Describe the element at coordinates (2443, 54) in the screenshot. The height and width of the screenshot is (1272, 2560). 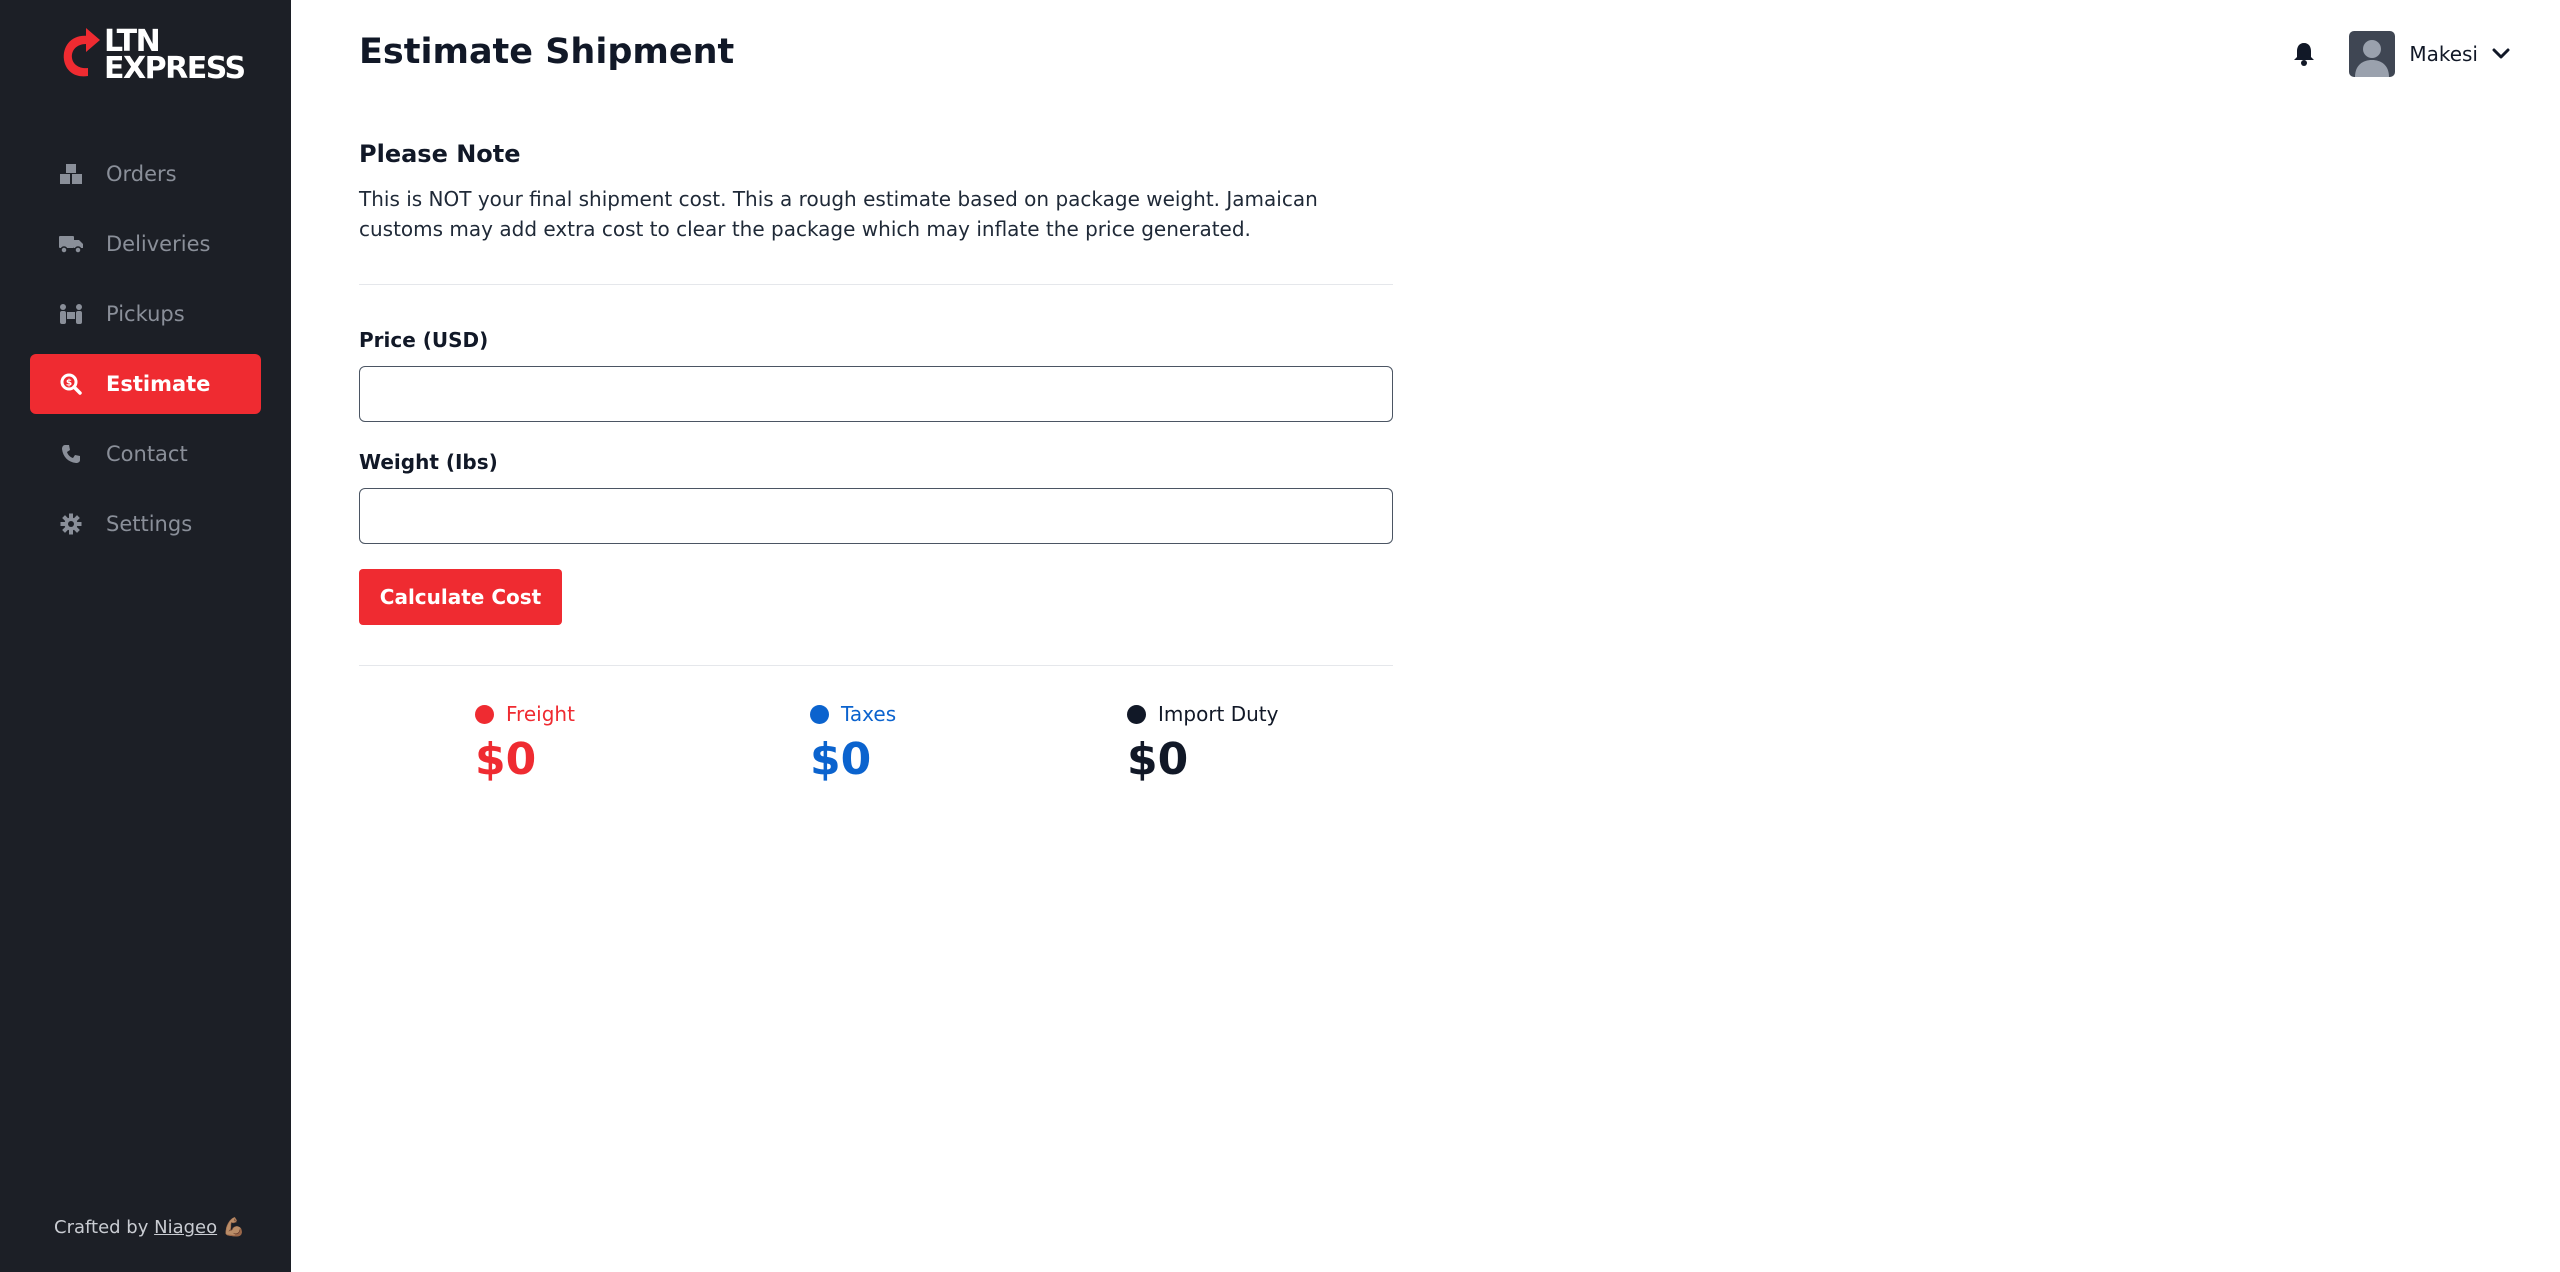
I see `user-name: Makesi` at that location.